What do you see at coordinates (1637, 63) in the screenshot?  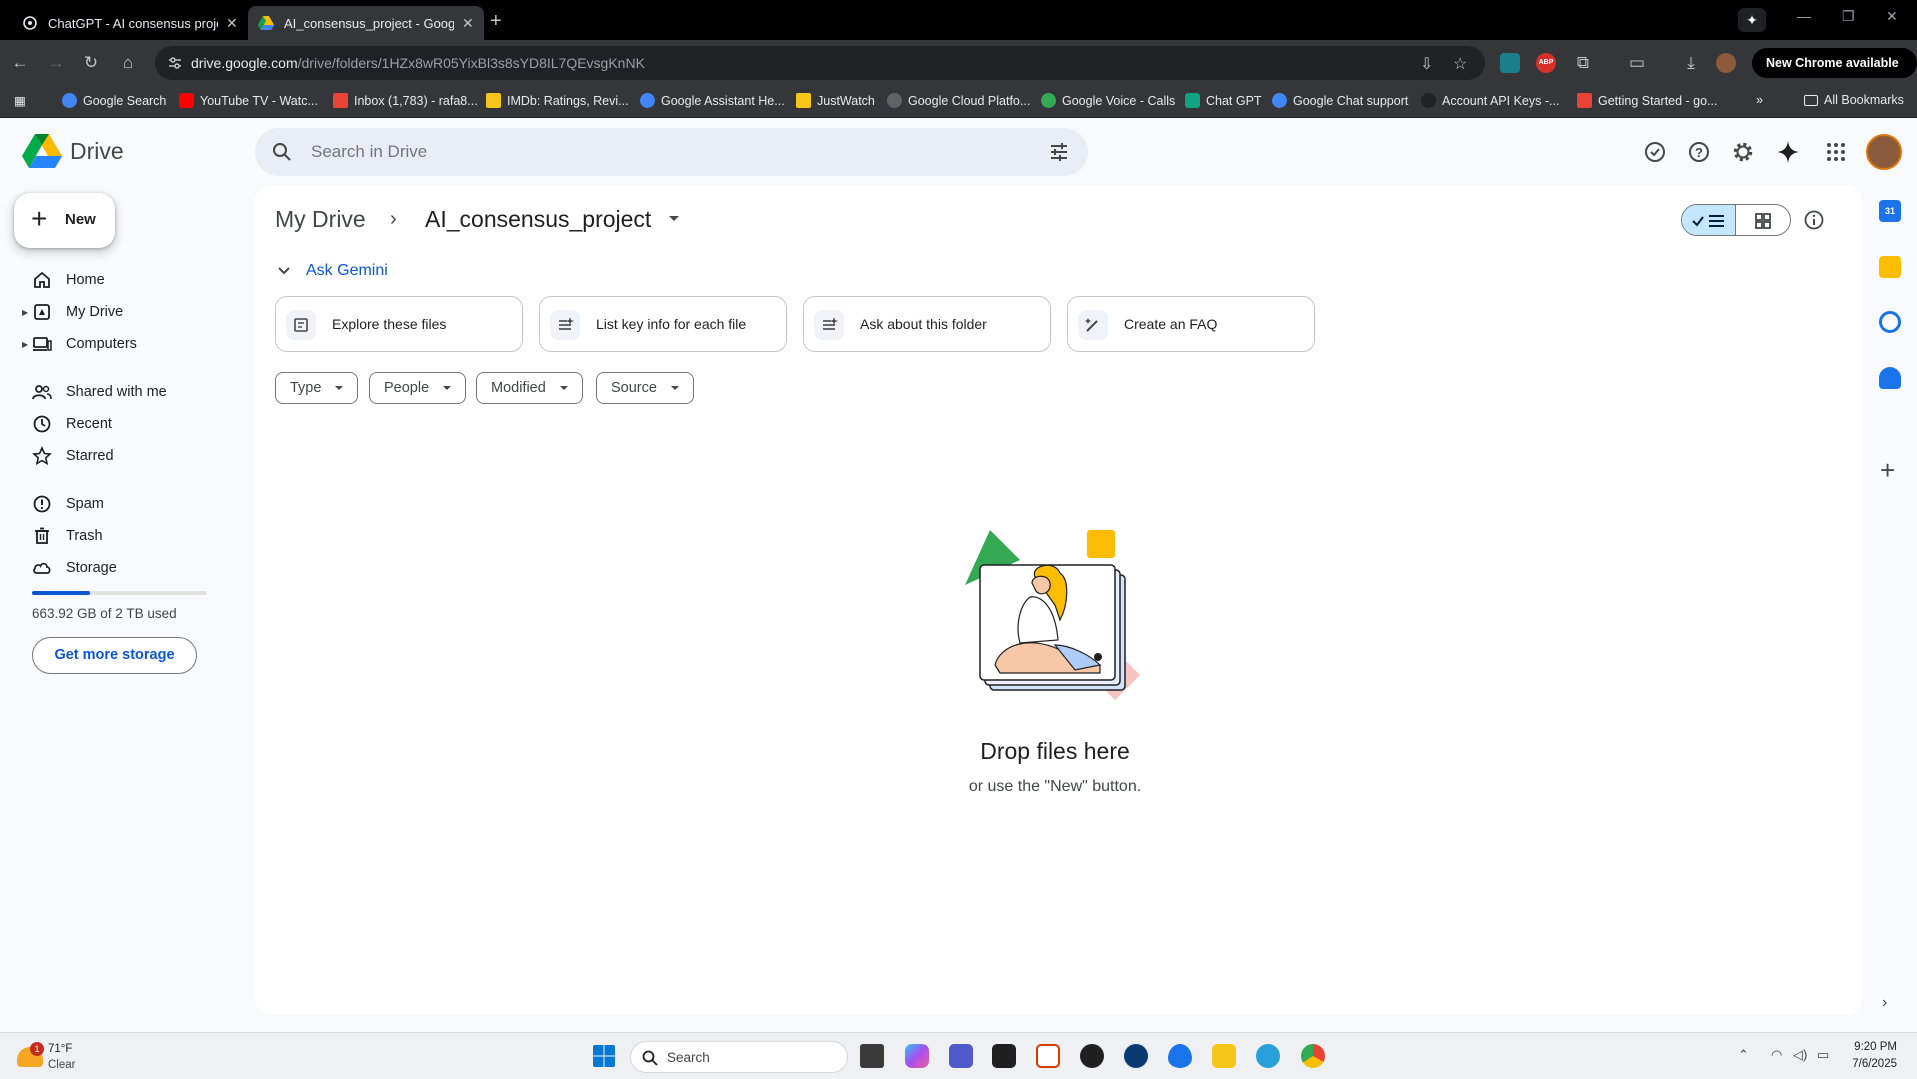 I see `tab-search-icon: ▭` at bounding box center [1637, 63].